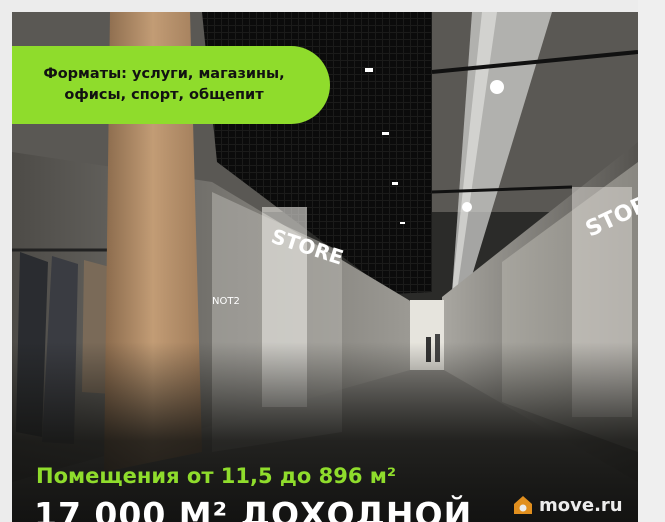  What do you see at coordinates (164, 95) in the screenshot?
I see `badge-line-2: офисы, спорт, общепит` at bounding box center [164, 95].